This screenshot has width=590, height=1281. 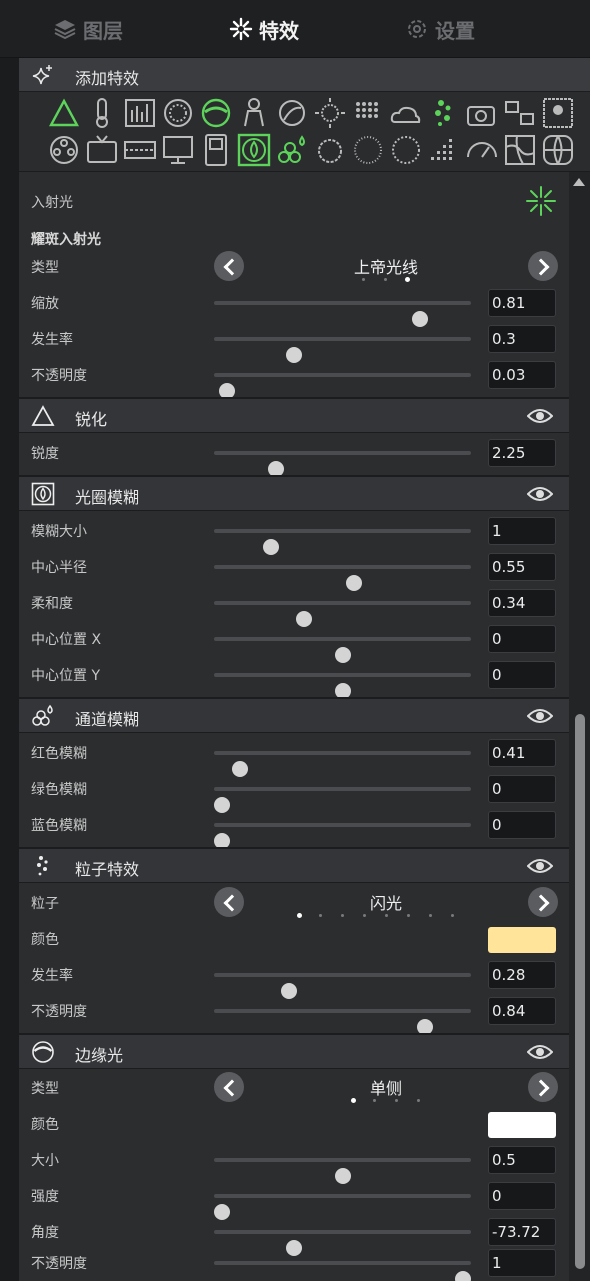 What do you see at coordinates (520, 113) in the screenshot?
I see `video-swap-icon` at bounding box center [520, 113].